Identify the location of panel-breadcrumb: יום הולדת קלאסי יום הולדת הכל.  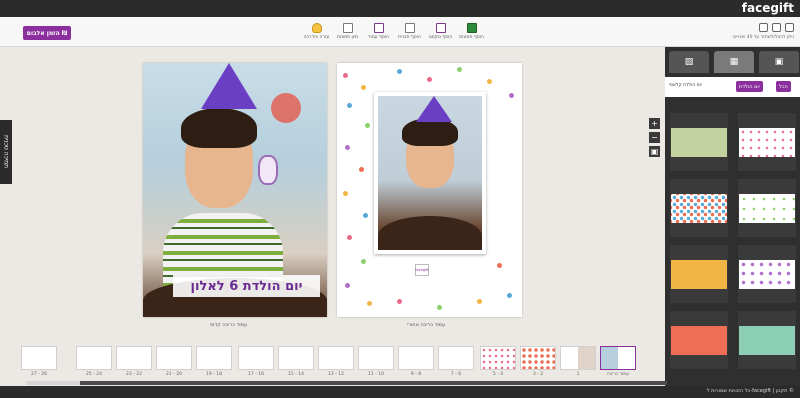
(732, 87).